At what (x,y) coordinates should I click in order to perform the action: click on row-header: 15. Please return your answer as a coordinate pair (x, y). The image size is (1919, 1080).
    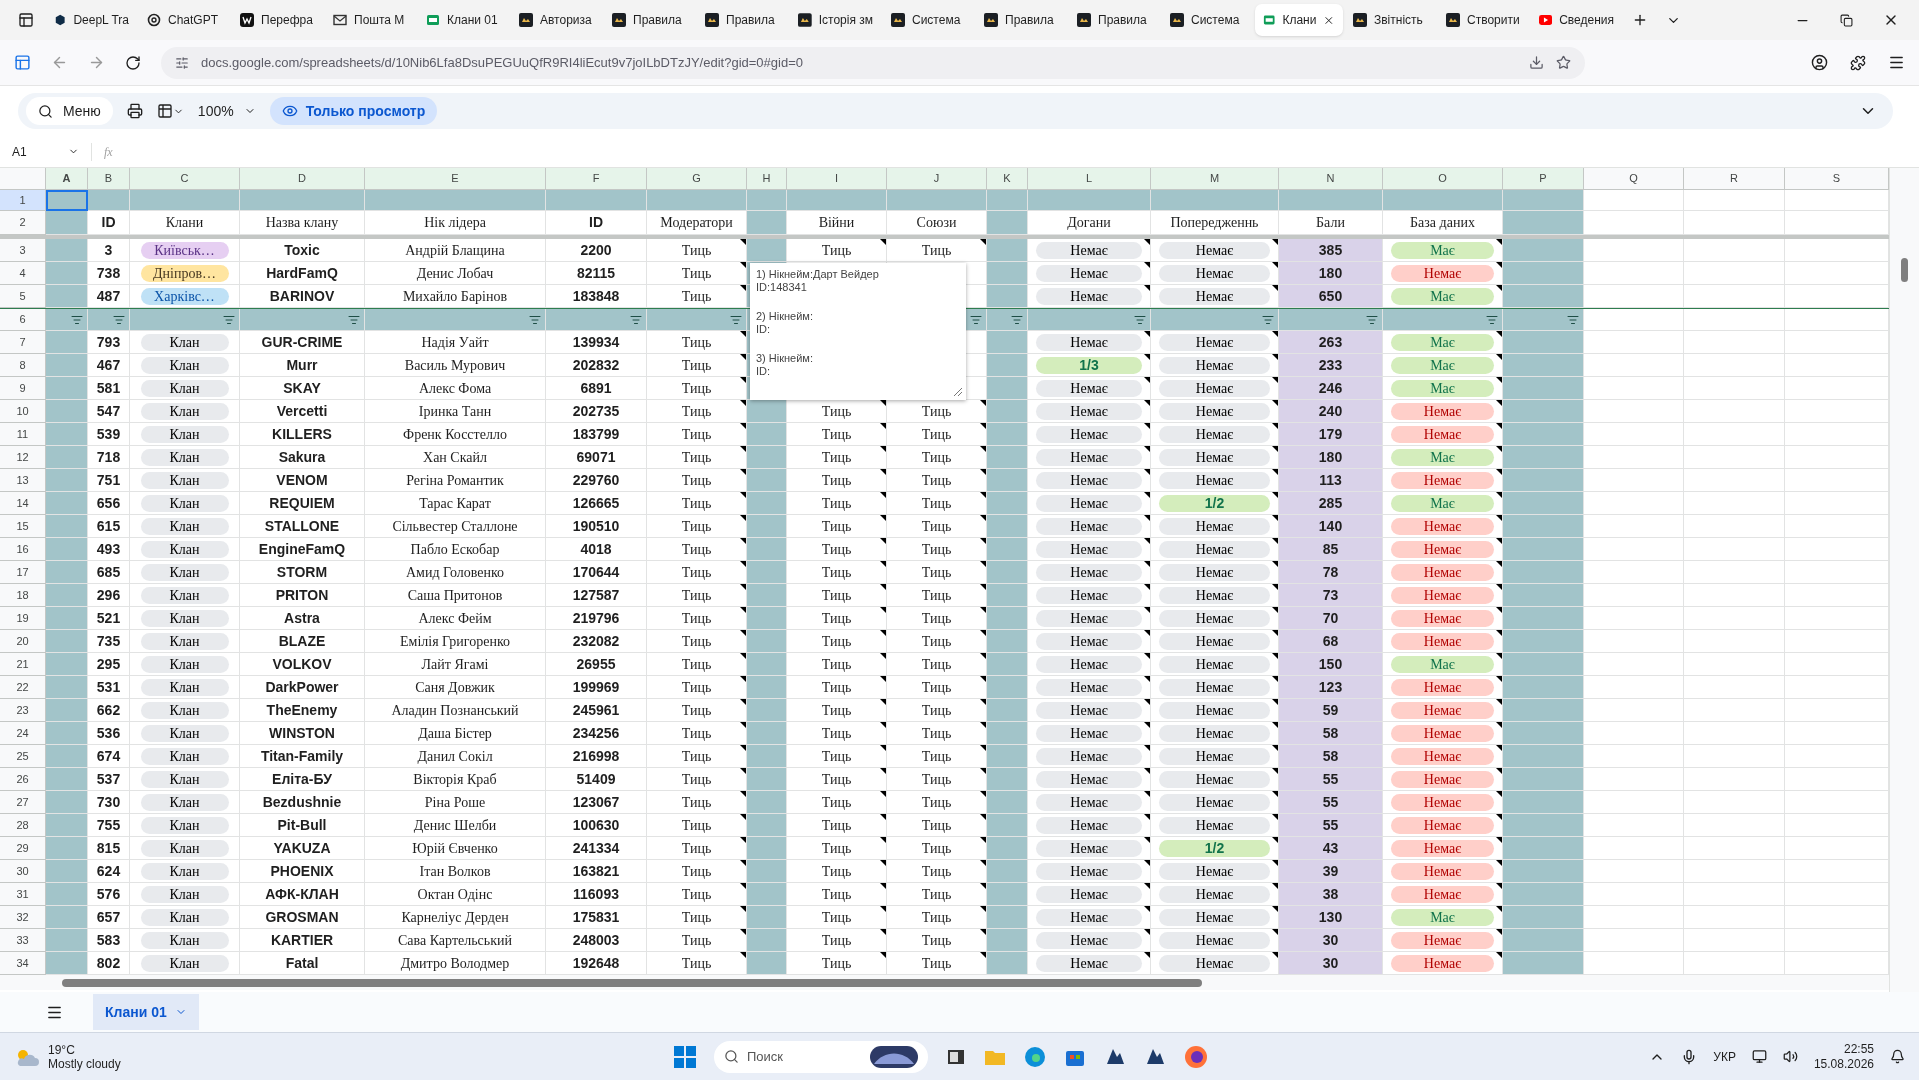
    Looking at the image, I should click on (23, 526).